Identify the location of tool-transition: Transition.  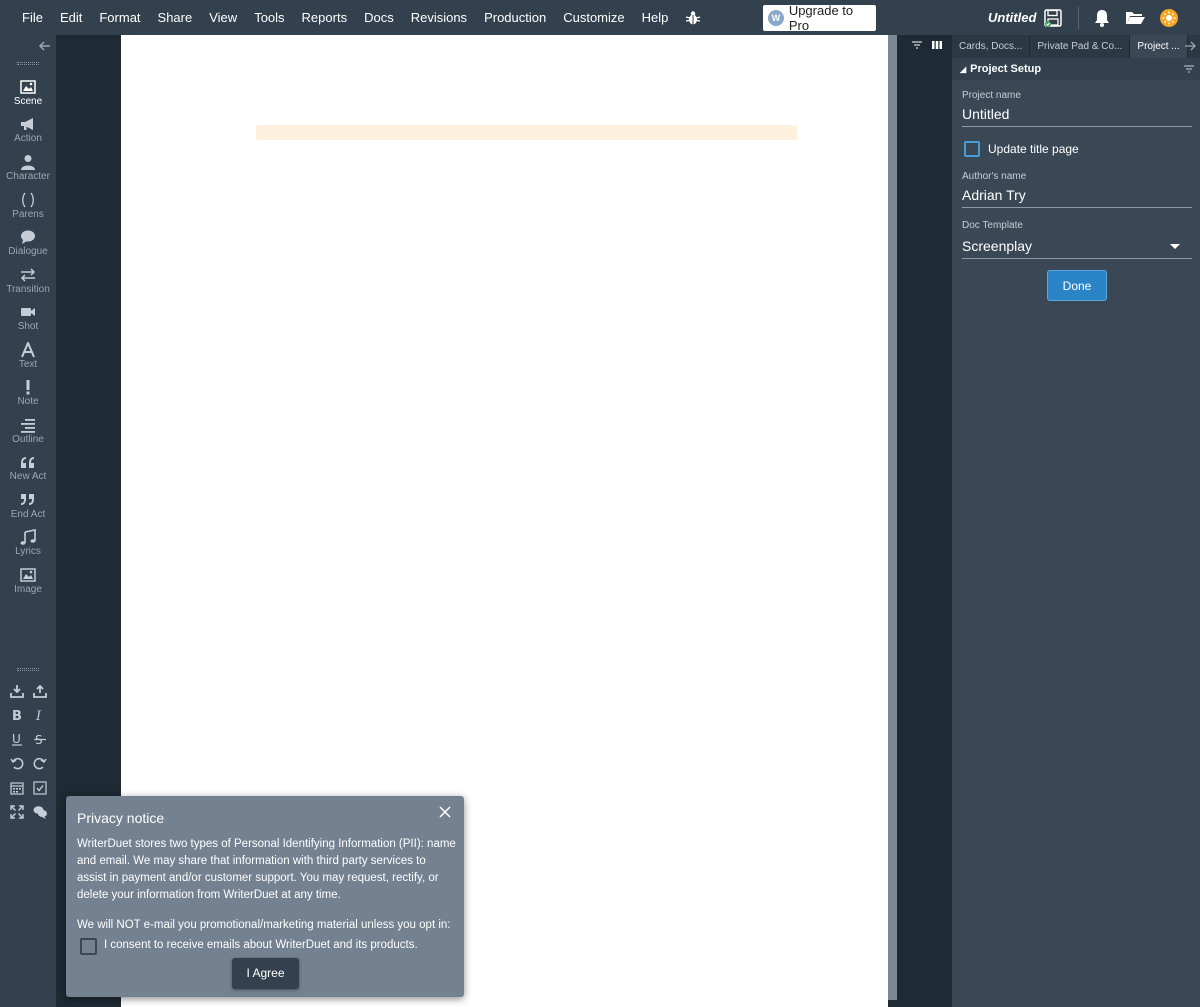
(28, 285).